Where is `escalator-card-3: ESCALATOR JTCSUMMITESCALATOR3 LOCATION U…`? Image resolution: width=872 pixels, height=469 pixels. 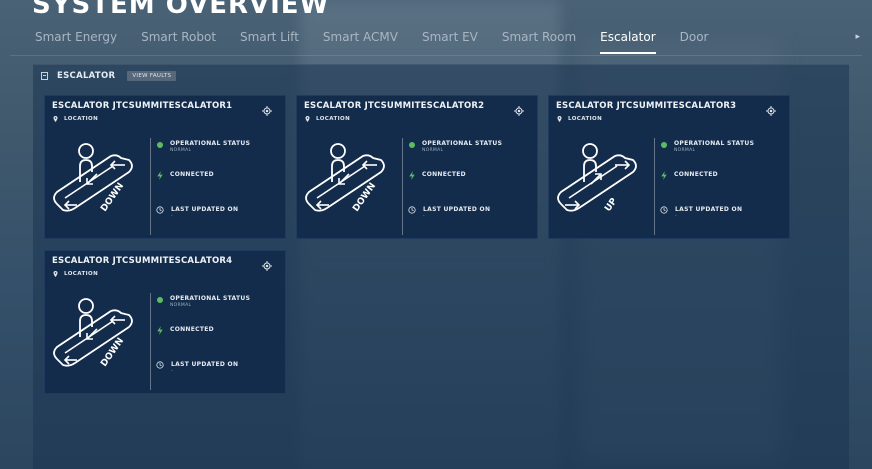
escalator-card-3: ESCALATOR JTCSUMMITESCALATOR3 LOCATION U… is located at coordinates (669, 167).